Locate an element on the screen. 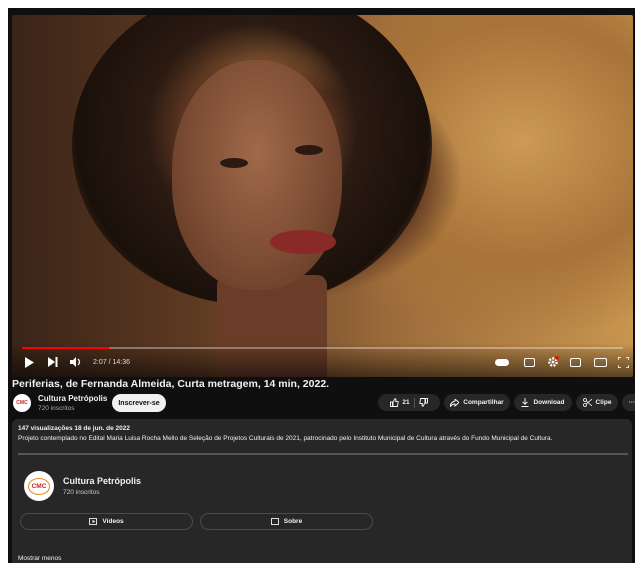 This screenshot has width=635, height=563. miniplayer-icon is located at coordinates (575, 362).